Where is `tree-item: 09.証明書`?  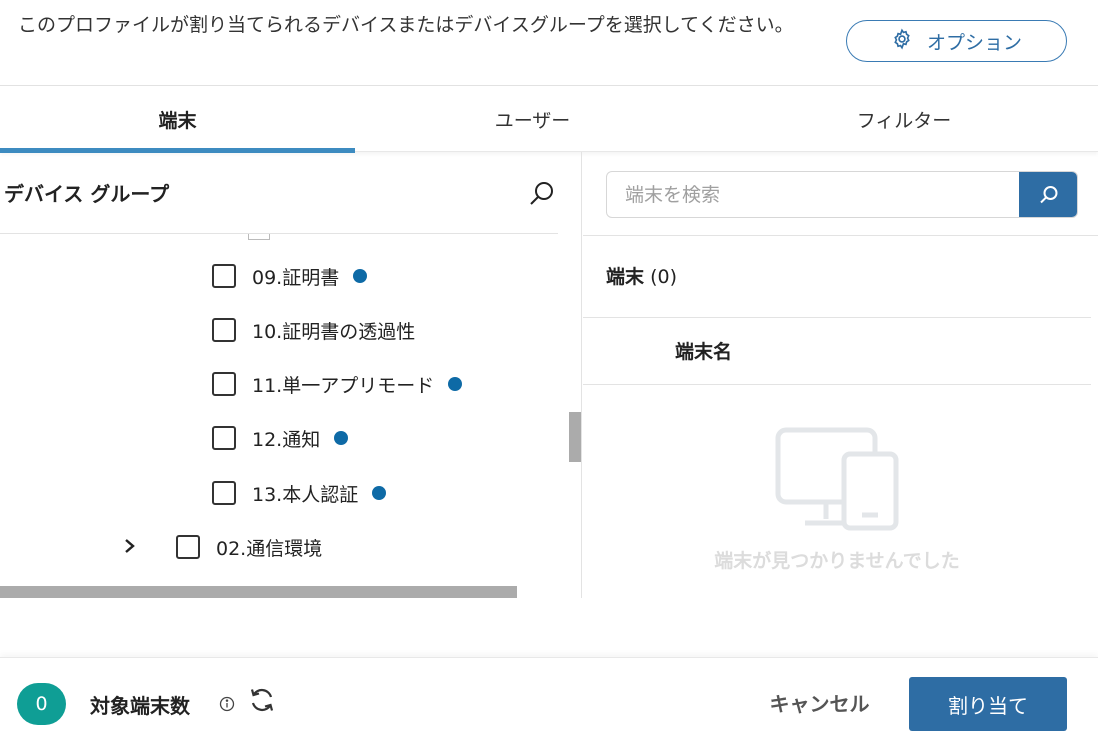
tree-item: 09.証明書 is located at coordinates (290, 276).